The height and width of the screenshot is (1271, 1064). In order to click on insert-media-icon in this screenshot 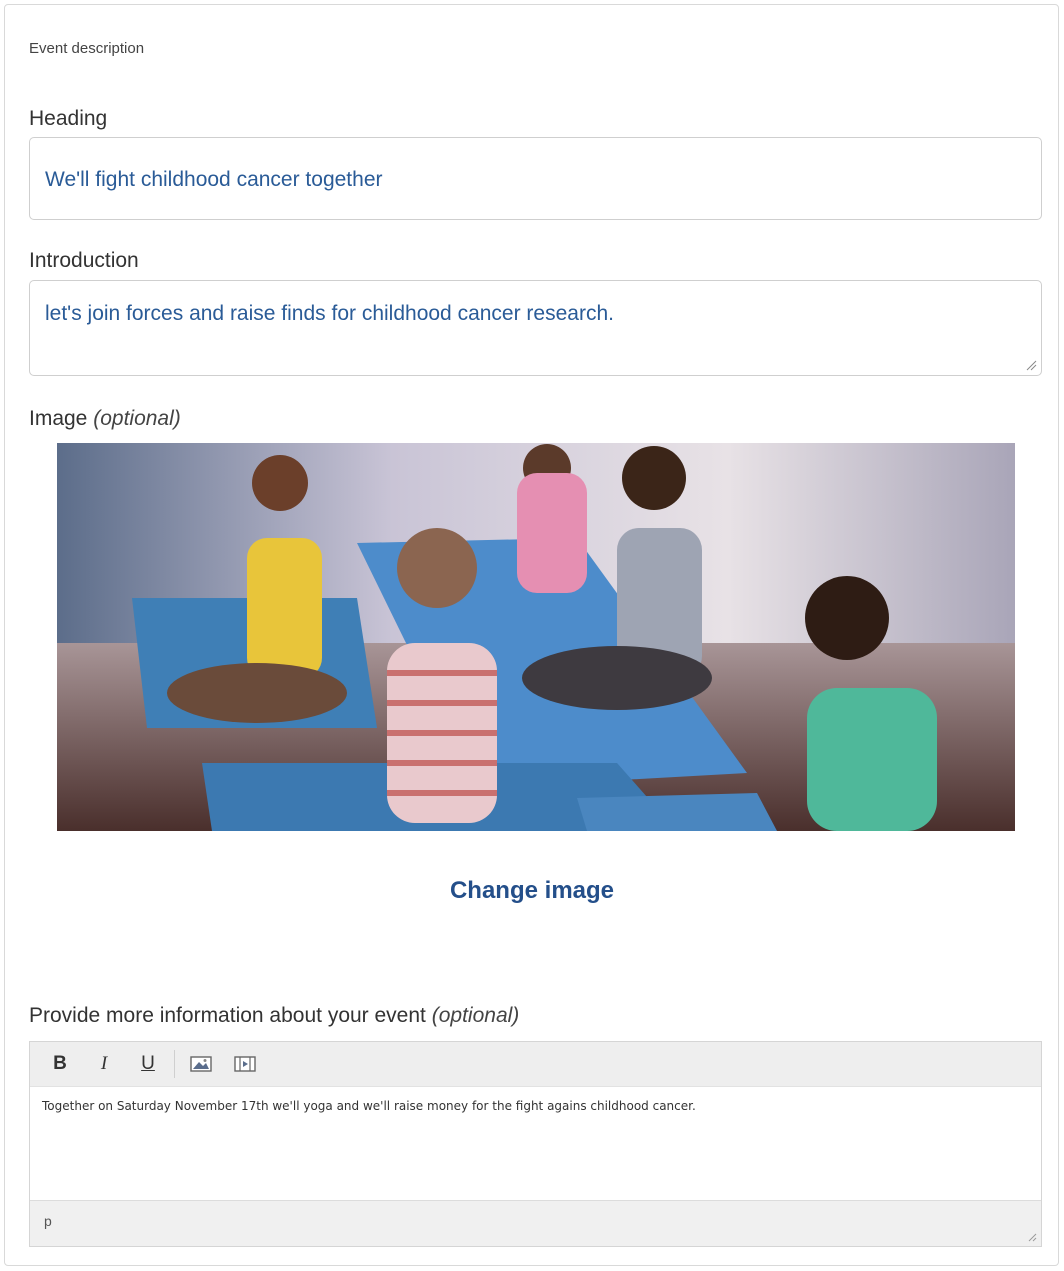, I will do `click(245, 1064)`.